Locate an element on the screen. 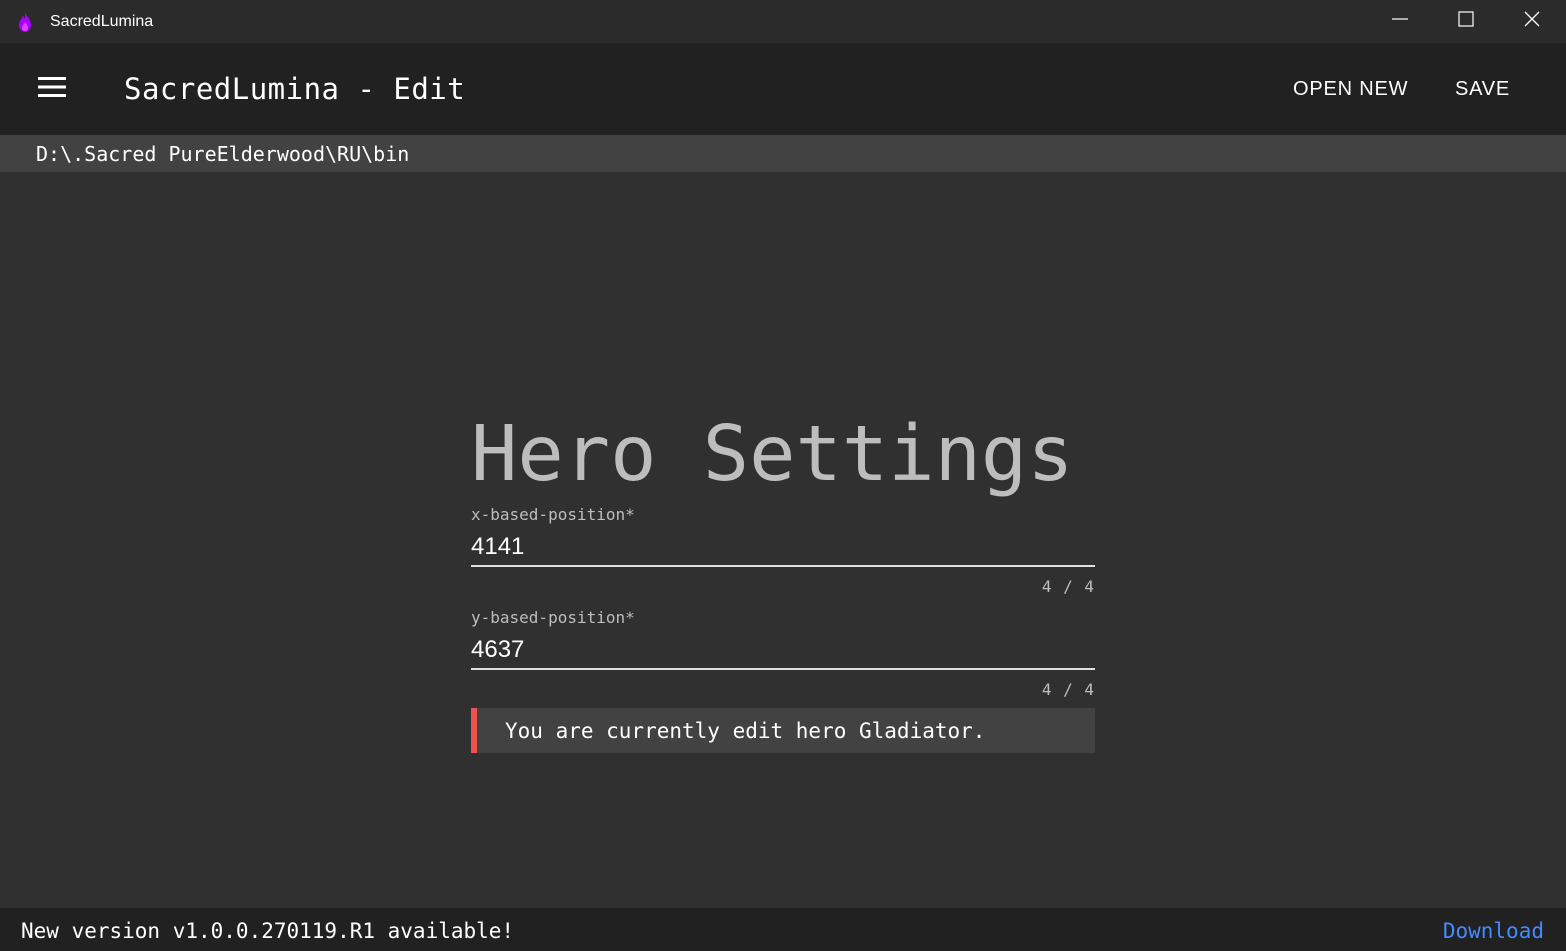  hamburger-menu-icon is located at coordinates (52, 89).